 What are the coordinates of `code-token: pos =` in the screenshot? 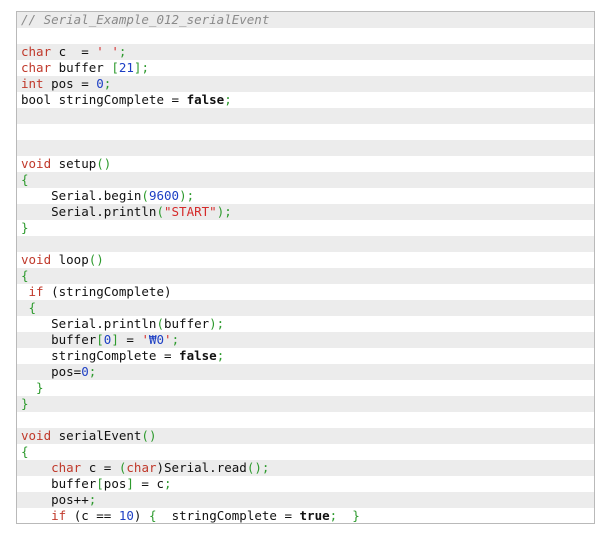 It's located at (70, 83).